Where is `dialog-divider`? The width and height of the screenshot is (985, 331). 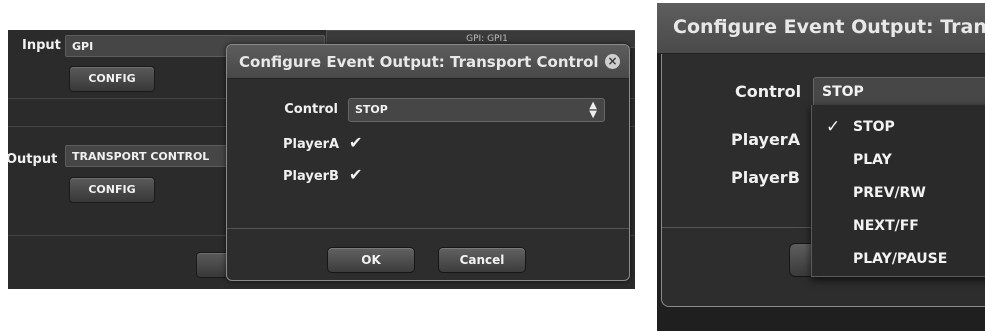
dialog-divider is located at coordinates (428, 228).